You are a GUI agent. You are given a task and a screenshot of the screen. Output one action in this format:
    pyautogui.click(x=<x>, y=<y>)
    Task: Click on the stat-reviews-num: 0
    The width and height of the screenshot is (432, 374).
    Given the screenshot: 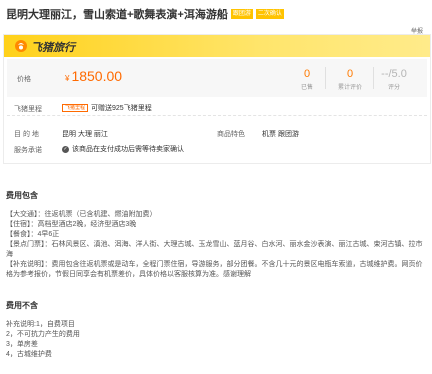 What is the action you would take?
    pyautogui.click(x=350, y=74)
    